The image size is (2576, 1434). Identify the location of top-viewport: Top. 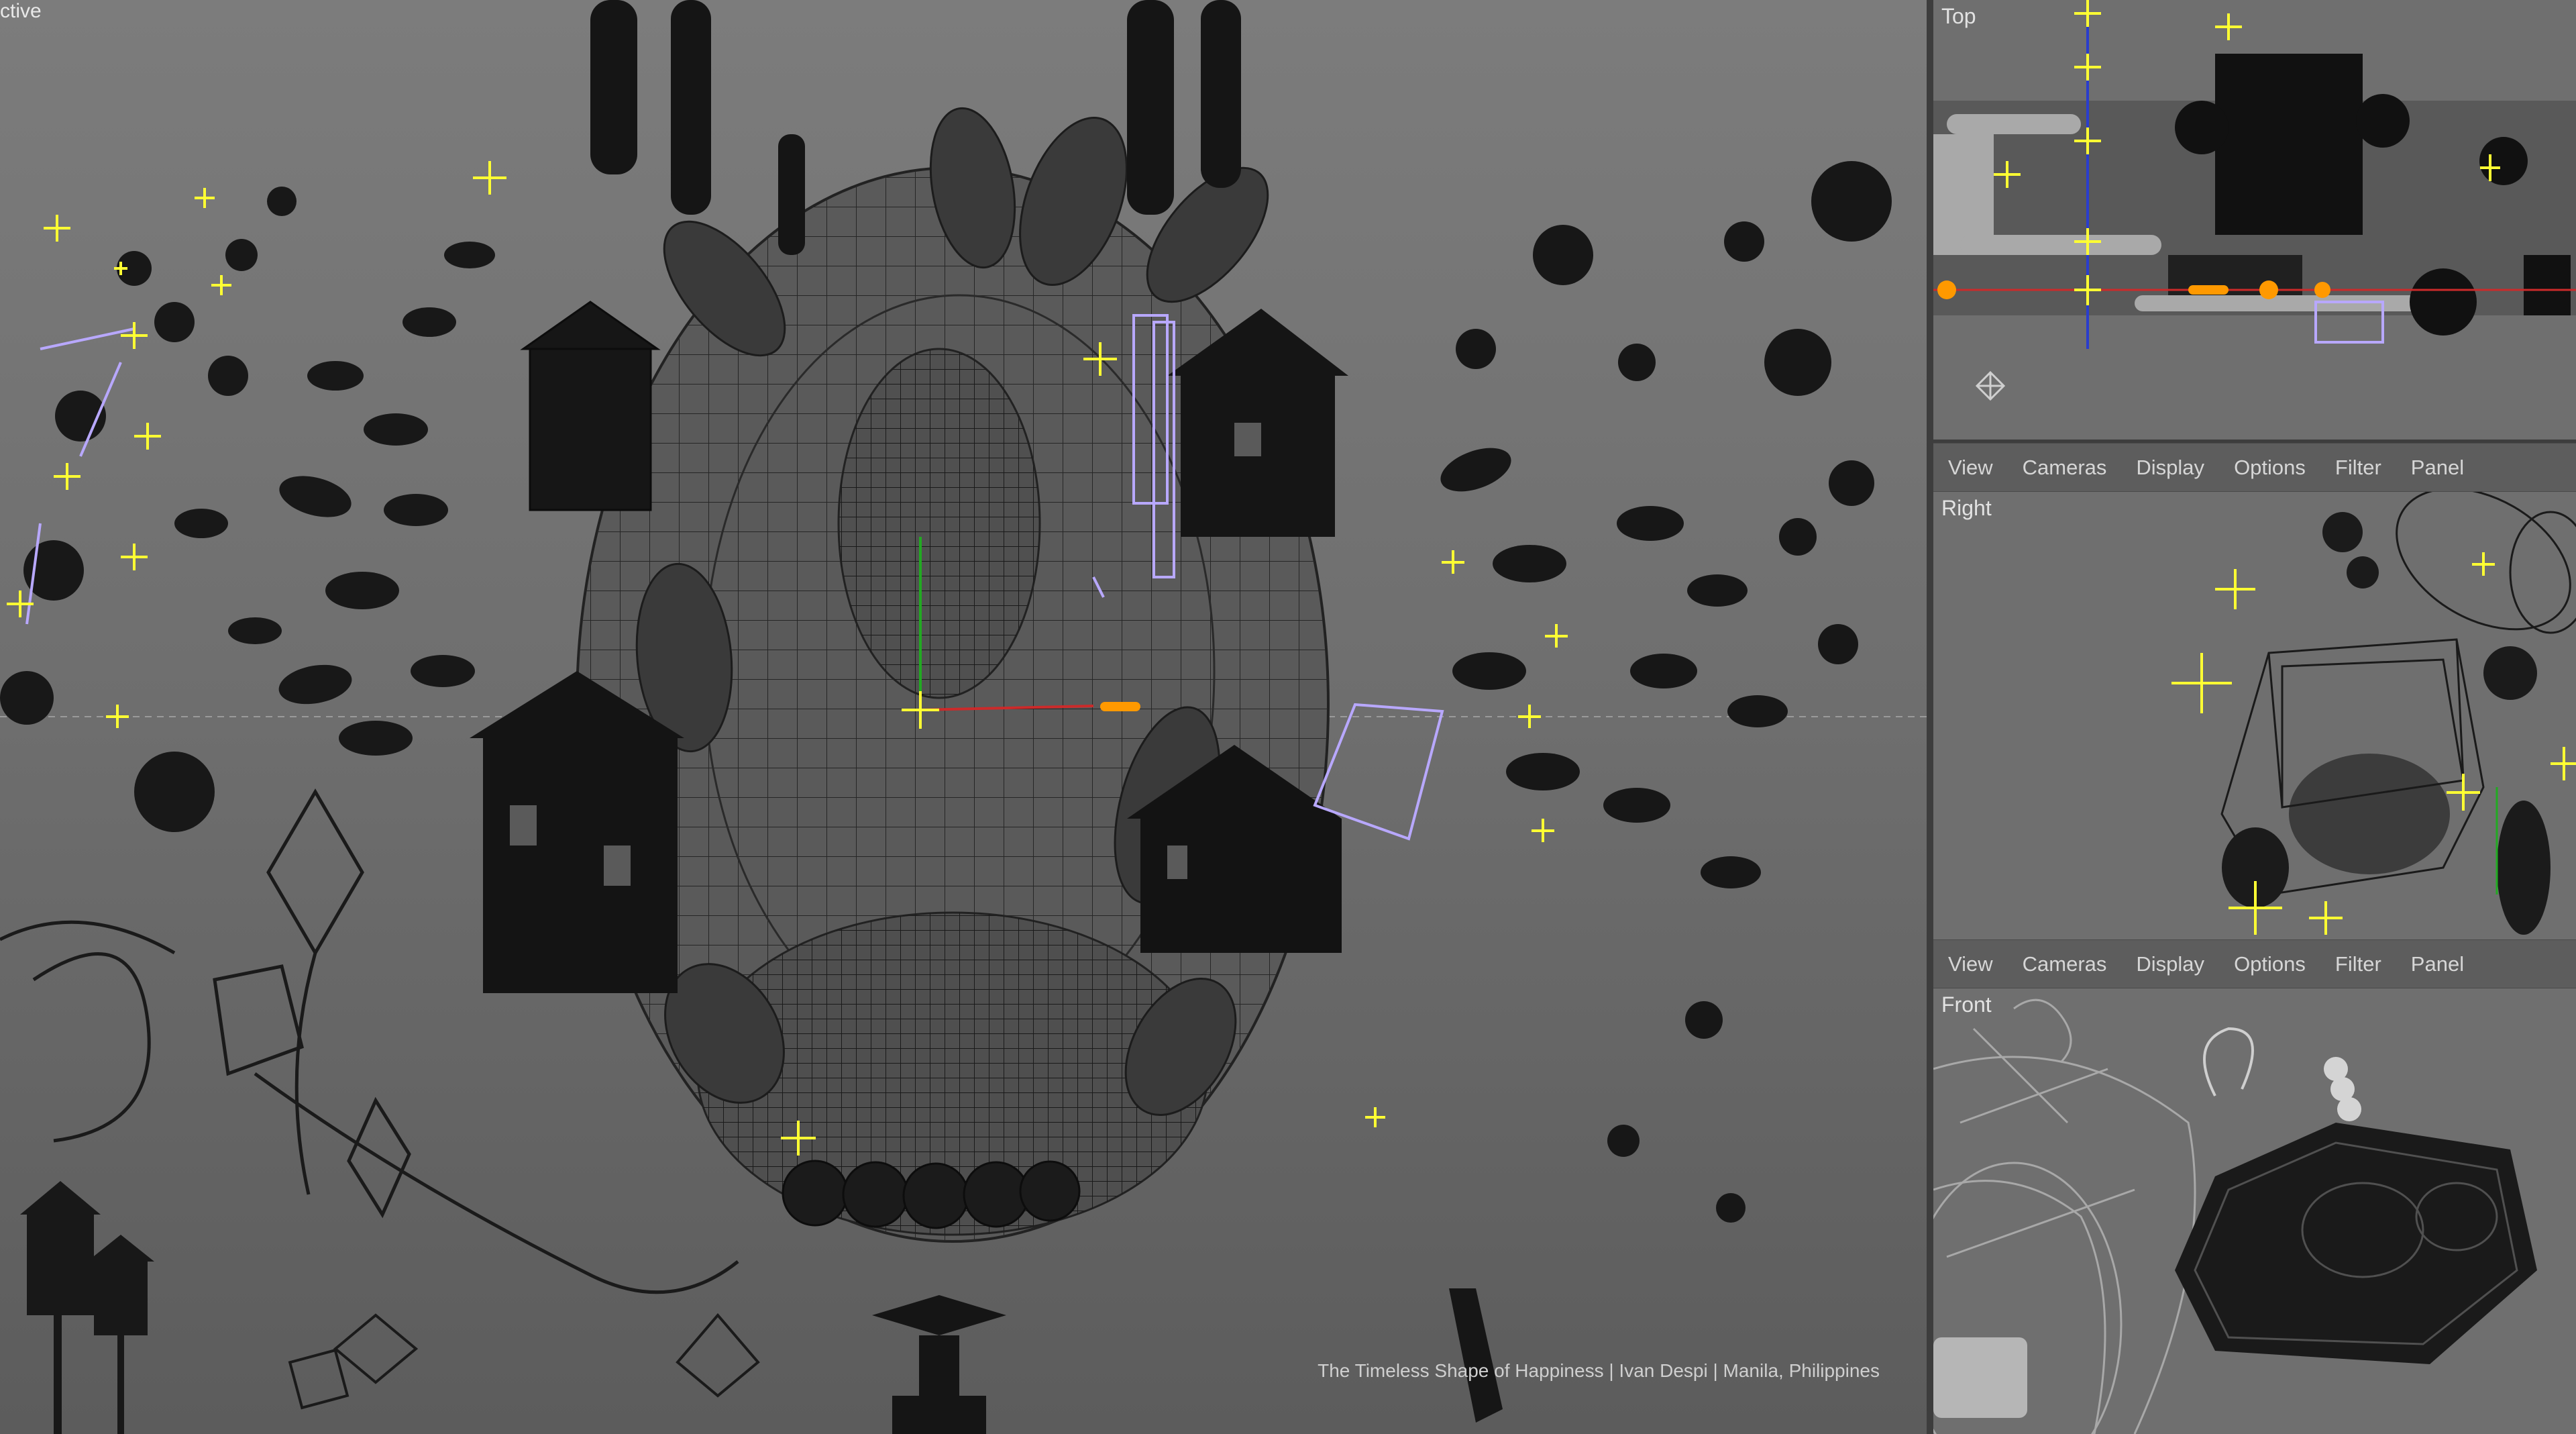
(2254, 222).